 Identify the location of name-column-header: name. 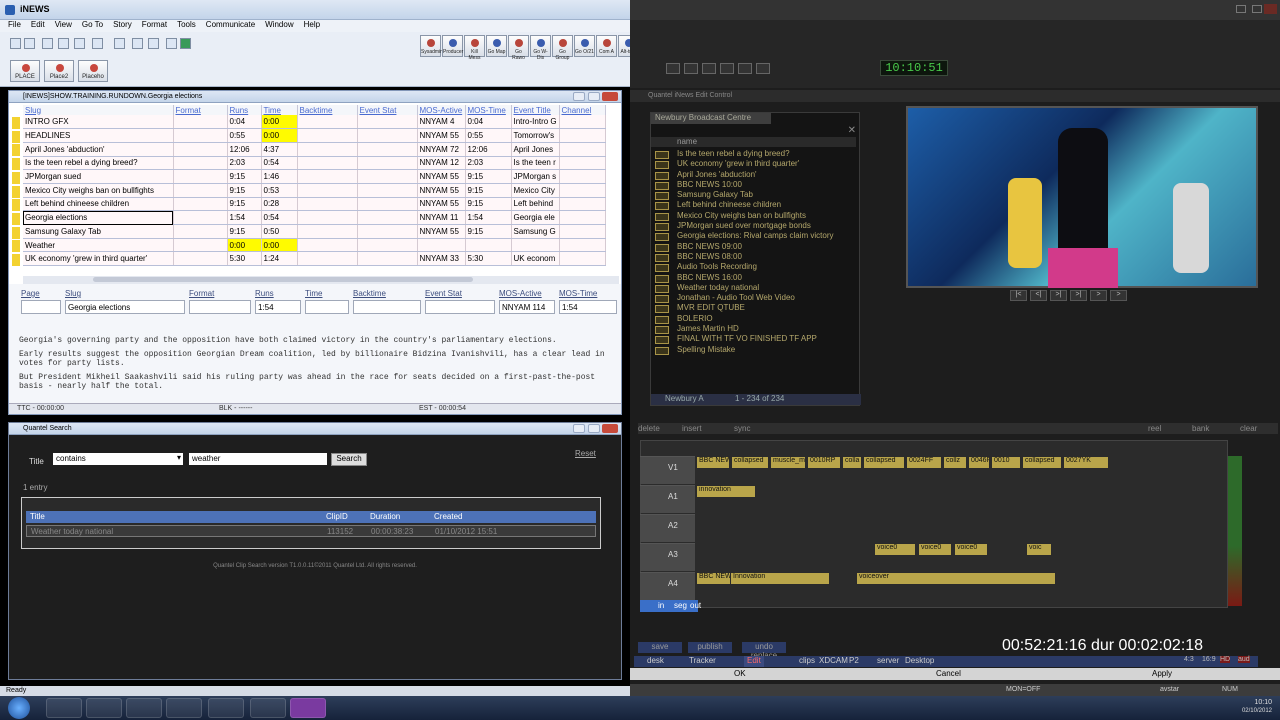
(753, 142).